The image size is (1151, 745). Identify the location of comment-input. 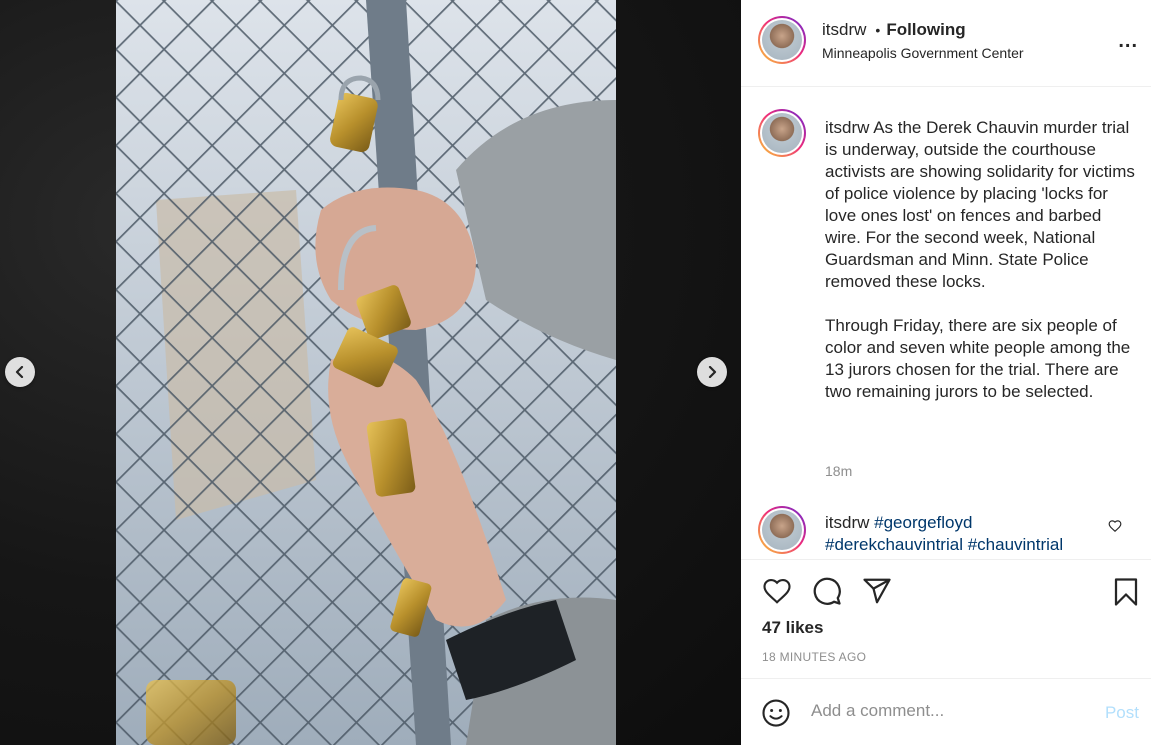
(946, 711).